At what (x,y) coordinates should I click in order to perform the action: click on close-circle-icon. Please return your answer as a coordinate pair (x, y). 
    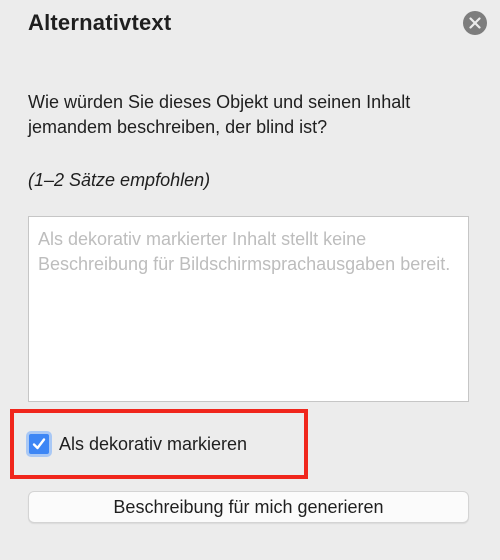
    Looking at the image, I should click on (475, 23).